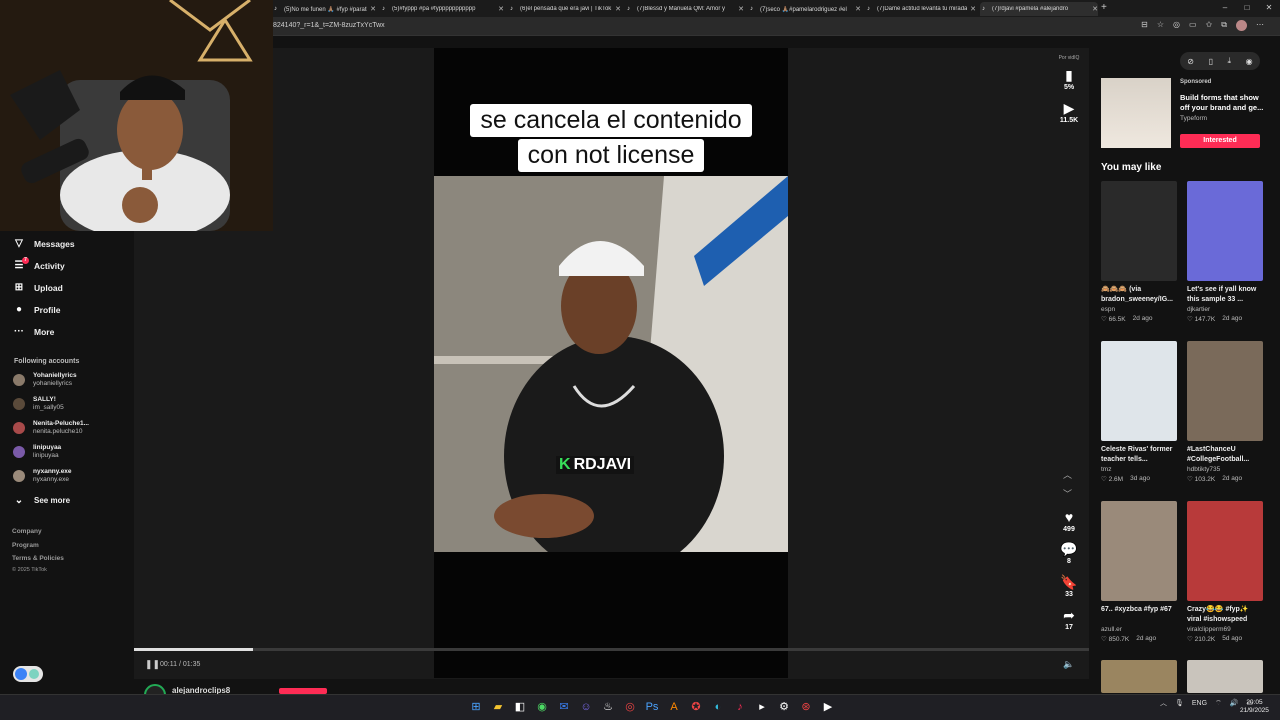 The image size is (1280, 720). Describe the element at coordinates (828, 707) in the screenshot. I see `media-player-icon: ▶` at that location.